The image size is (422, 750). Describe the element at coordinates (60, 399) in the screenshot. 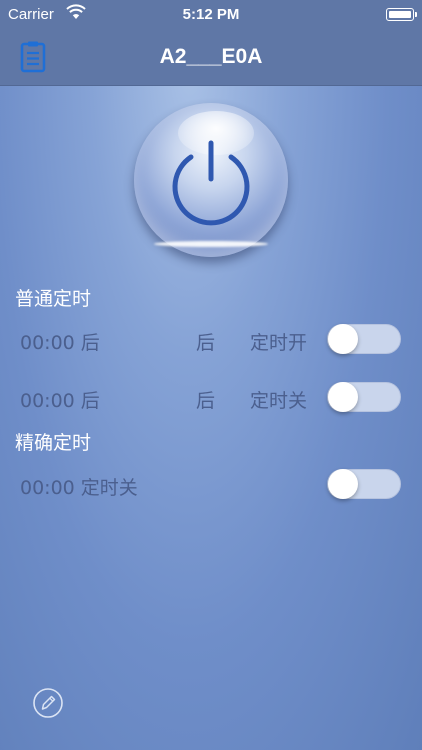

I see `timer-off-delay-time: 00:00 后` at that location.